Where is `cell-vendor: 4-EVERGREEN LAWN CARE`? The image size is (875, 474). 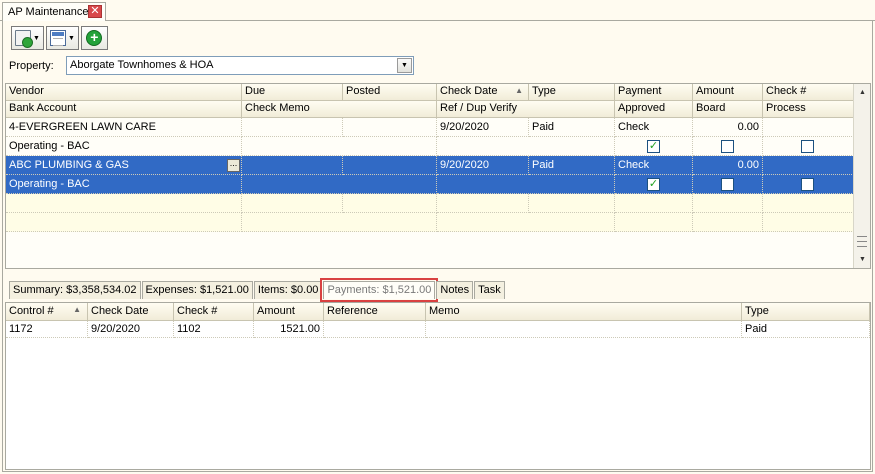 cell-vendor: 4-EVERGREEN LAWN CARE is located at coordinates (124, 127).